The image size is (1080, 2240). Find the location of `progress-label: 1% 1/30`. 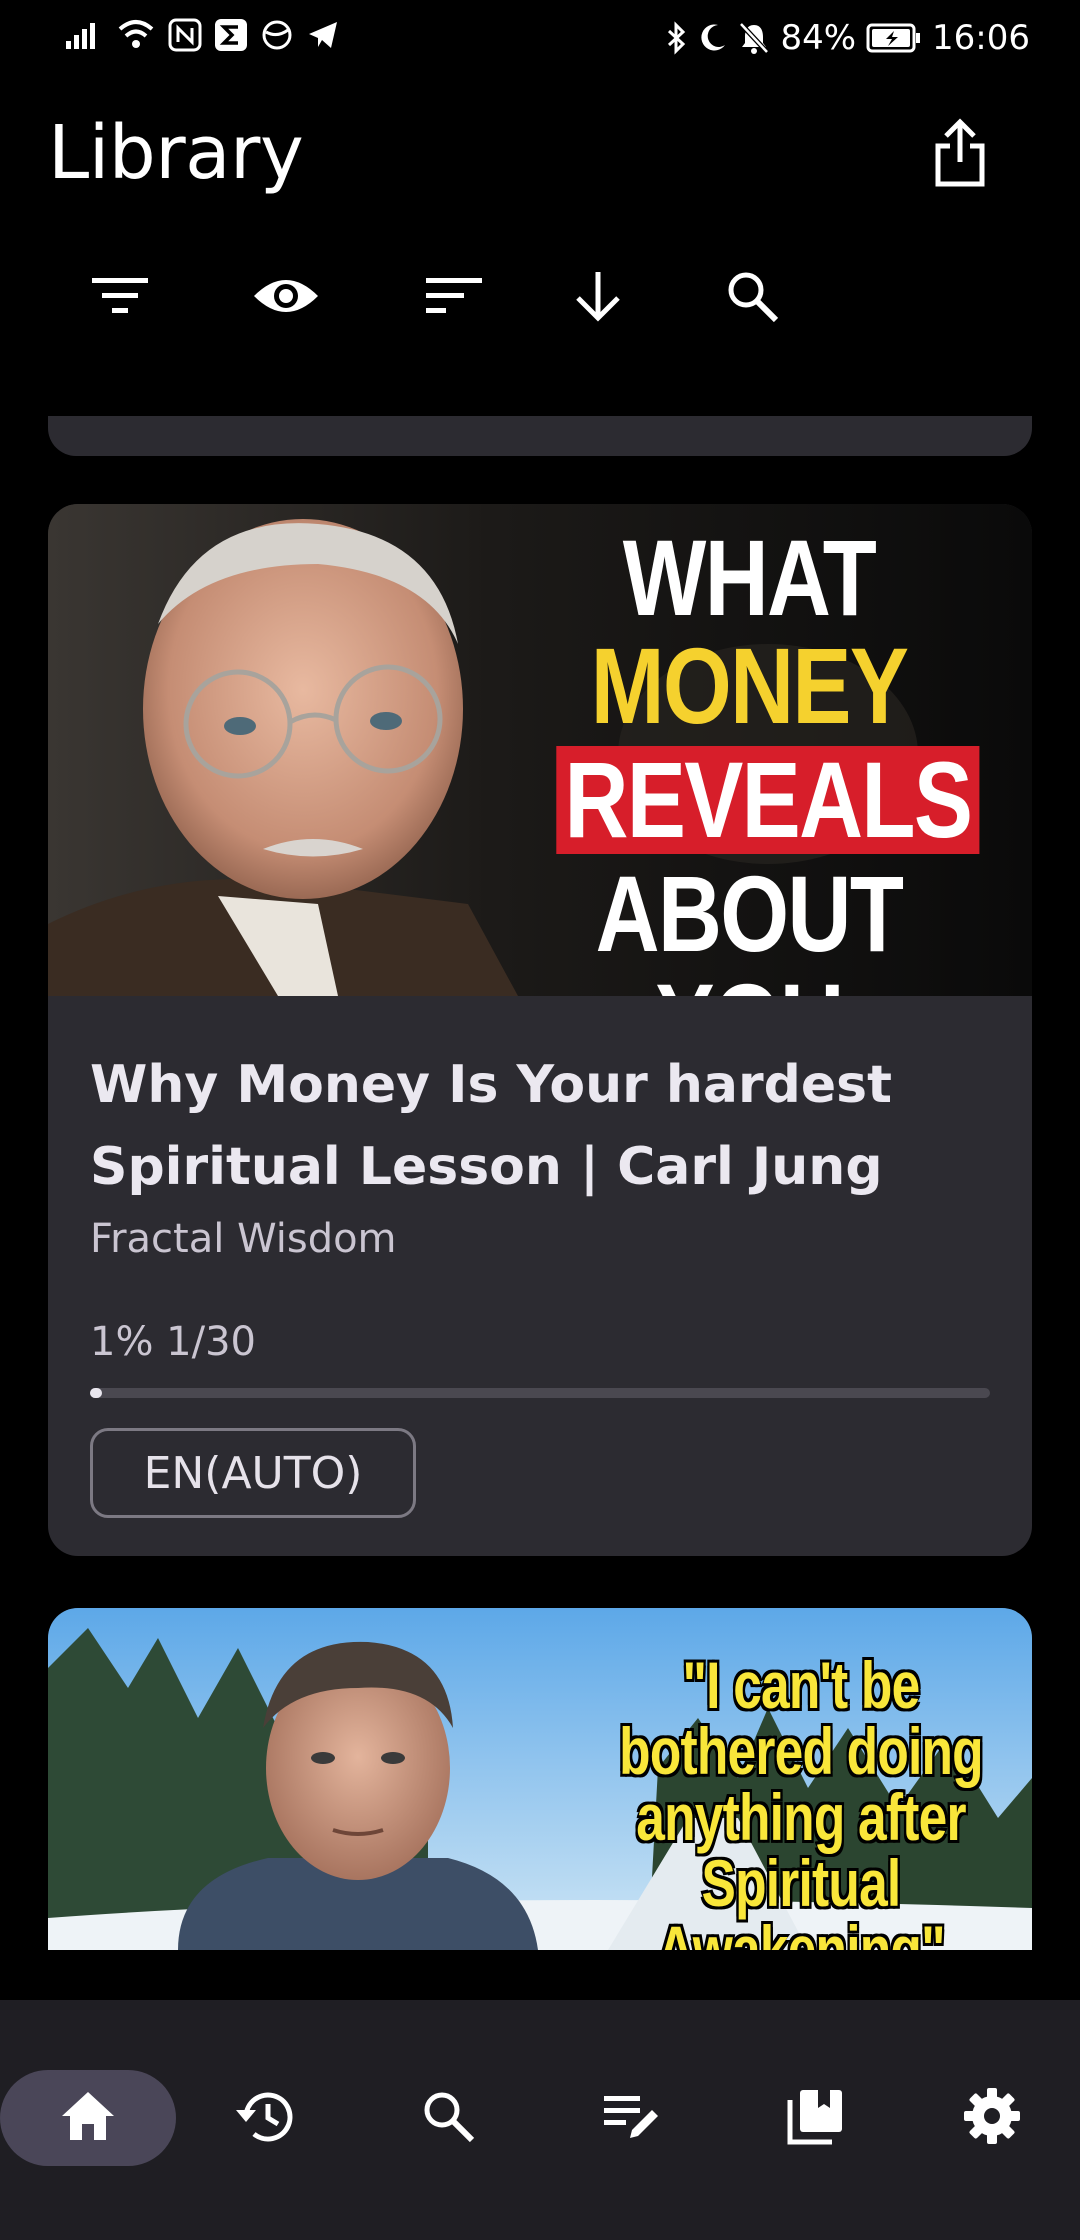

progress-label: 1% 1/30 is located at coordinates (173, 1342).